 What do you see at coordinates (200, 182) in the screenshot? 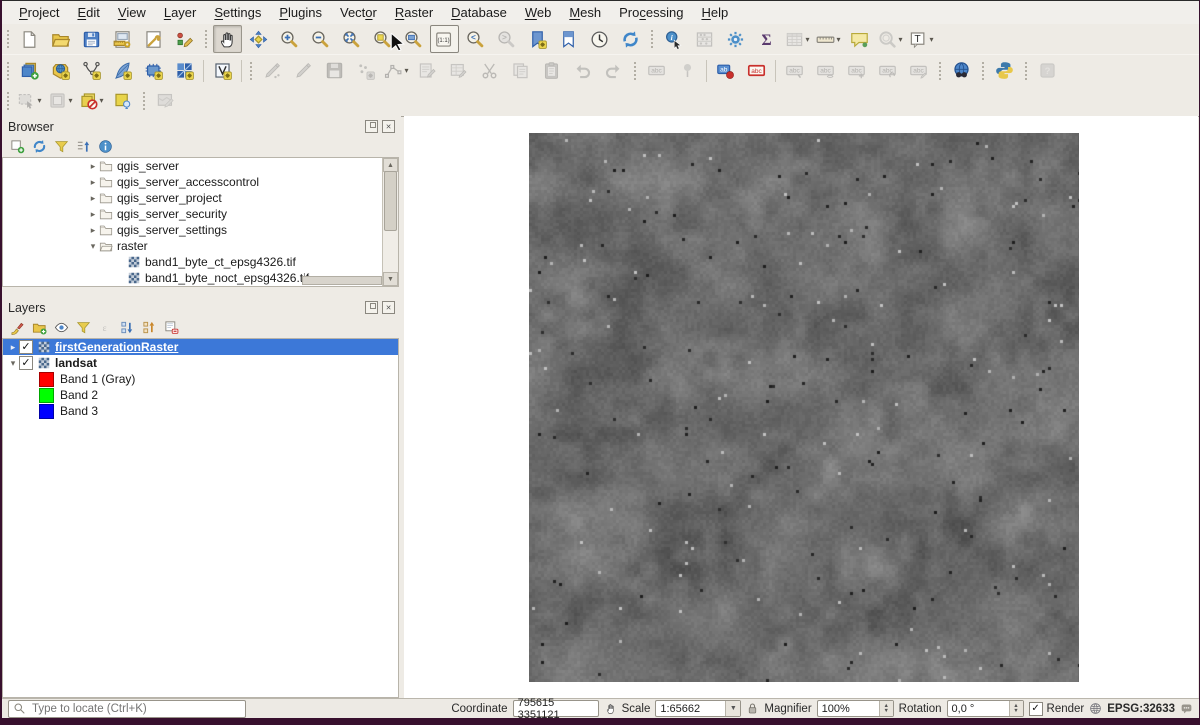
I see `browser-item: ▸ qgis_server_accesscontrol` at bounding box center [200, 182].